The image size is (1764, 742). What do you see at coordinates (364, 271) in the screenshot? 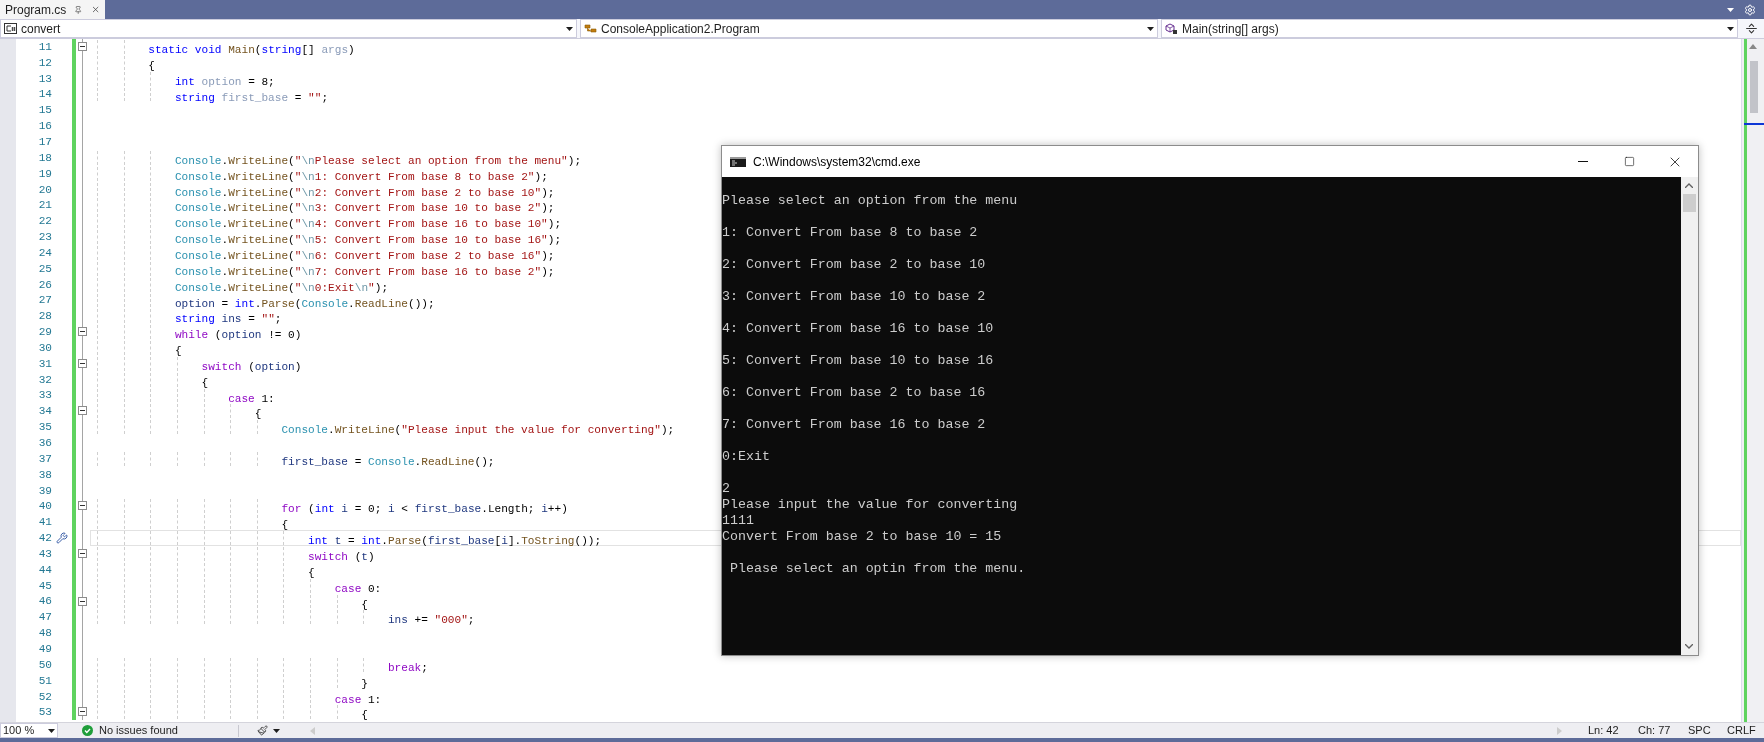
I see `code-line: Console.WriteLine("\n7: Convert From base 16 to base 2");` at bounding box center [364, 271].